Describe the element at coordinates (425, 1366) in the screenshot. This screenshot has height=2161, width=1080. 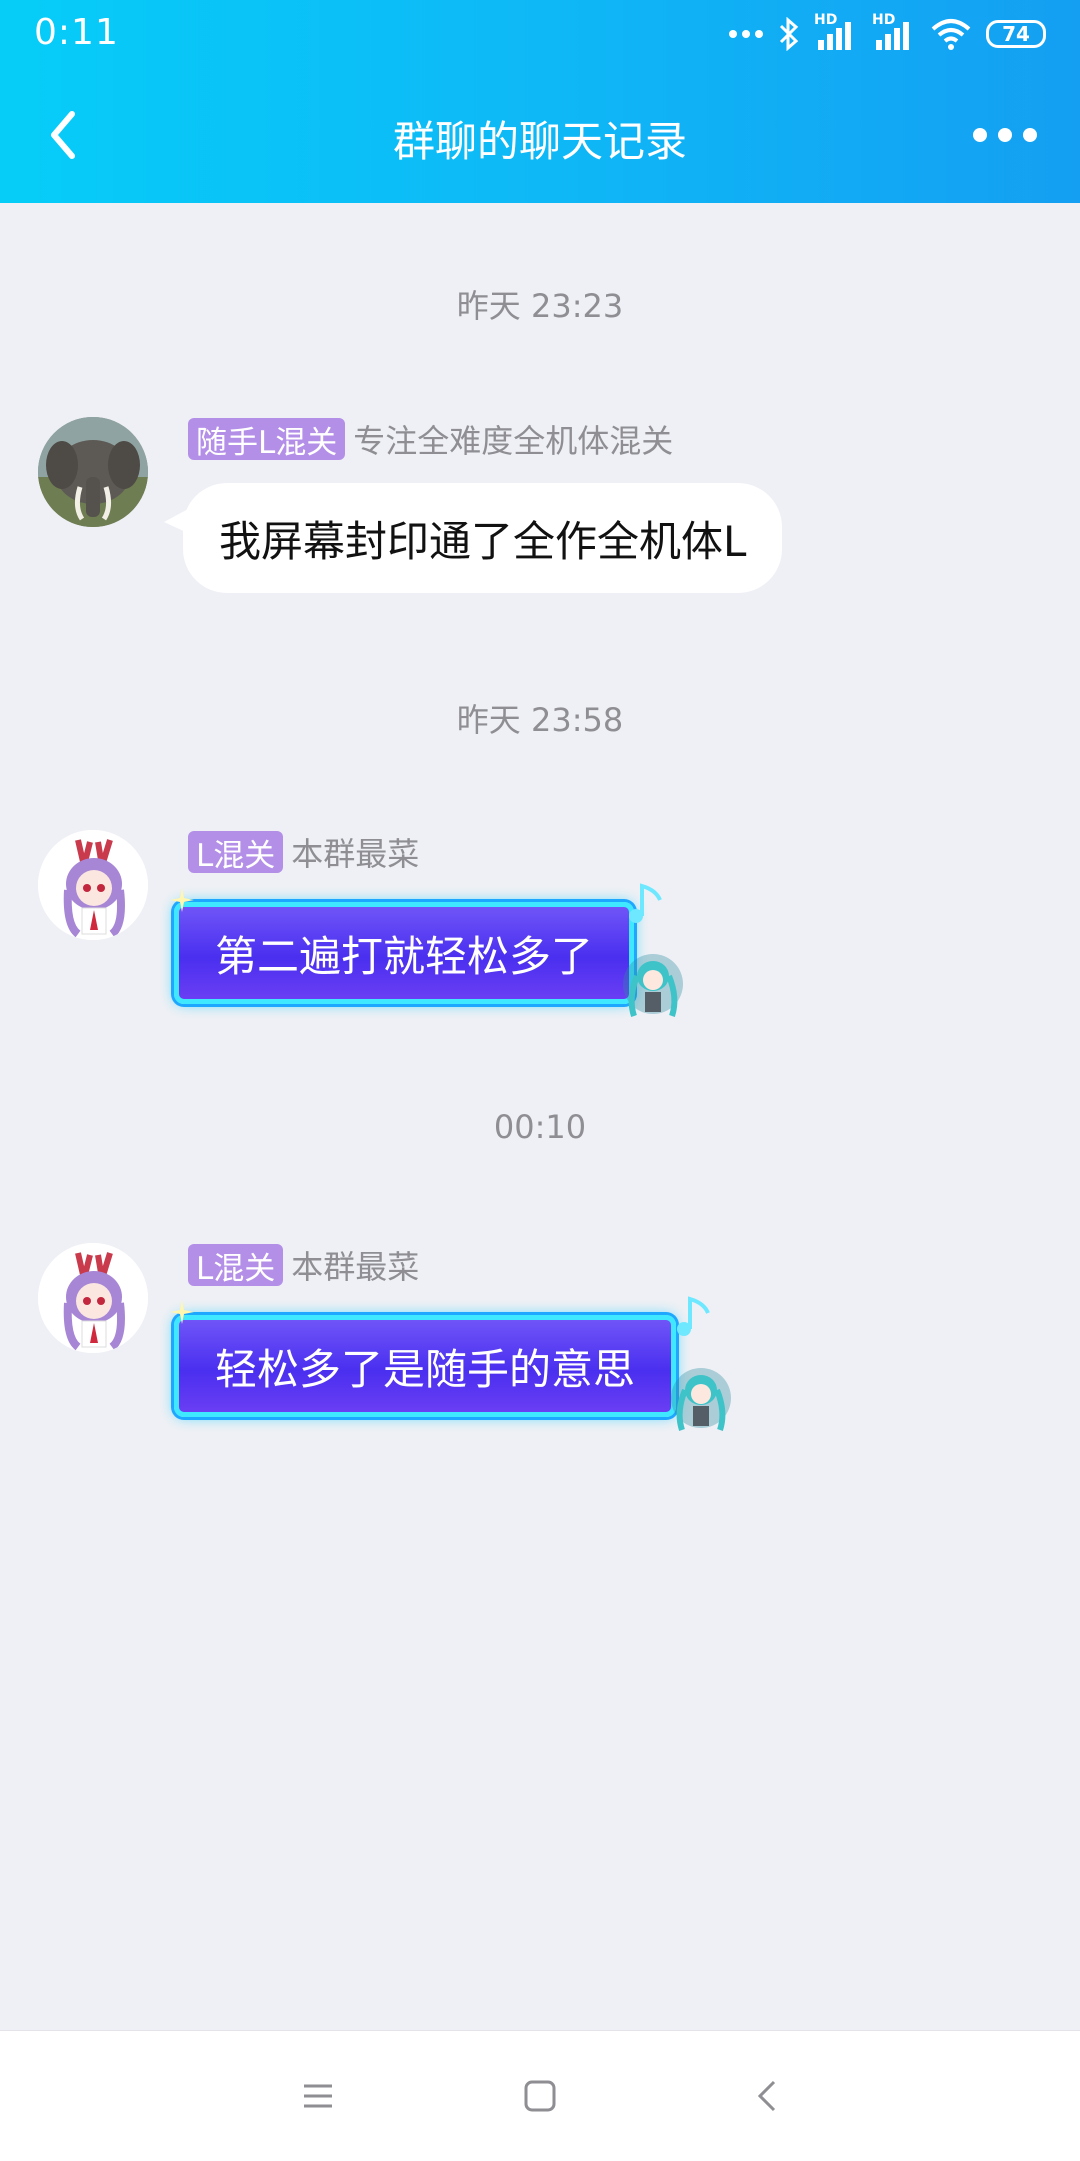
I see `message-bubble: 轻松多了是随手的意思` at that location.